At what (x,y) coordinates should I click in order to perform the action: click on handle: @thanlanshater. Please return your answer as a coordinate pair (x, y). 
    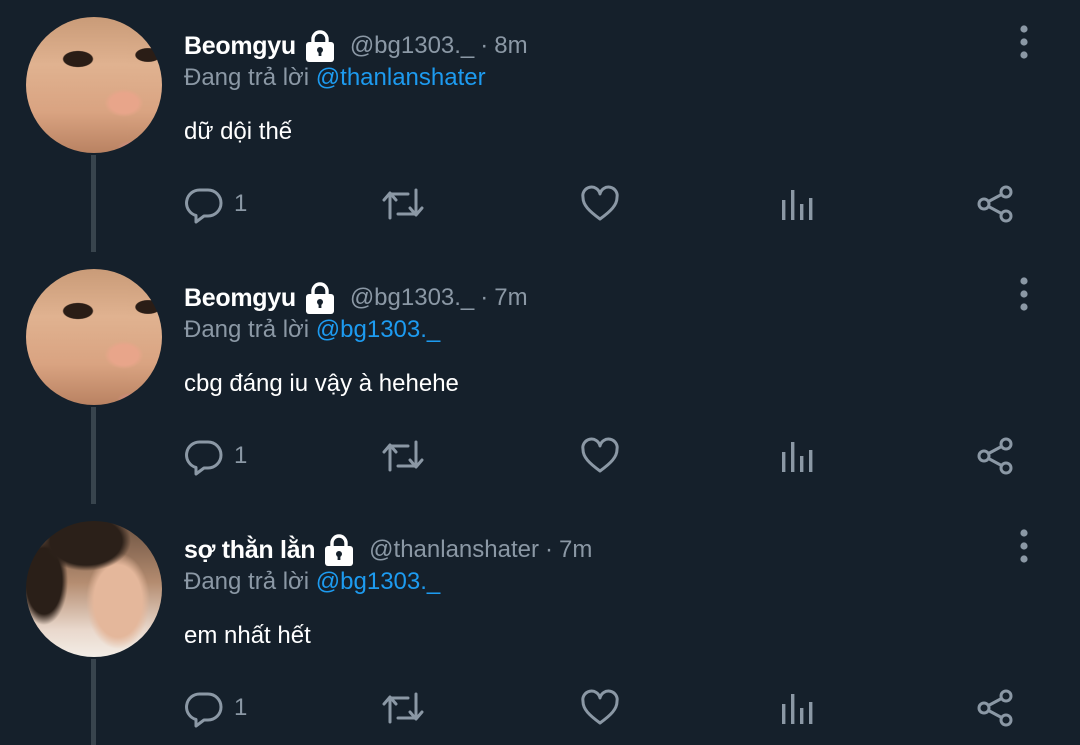
    Looking at the image, I should click on (454, 550).